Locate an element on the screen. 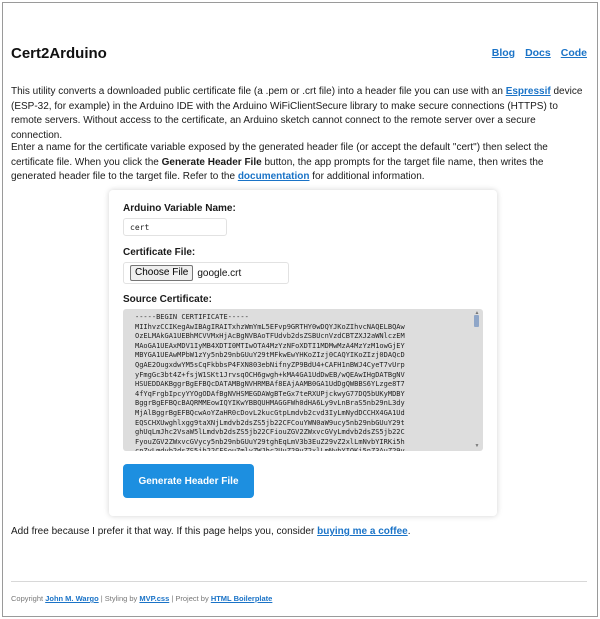  espressif-link: Espressif is located at coordinates (528, 91).